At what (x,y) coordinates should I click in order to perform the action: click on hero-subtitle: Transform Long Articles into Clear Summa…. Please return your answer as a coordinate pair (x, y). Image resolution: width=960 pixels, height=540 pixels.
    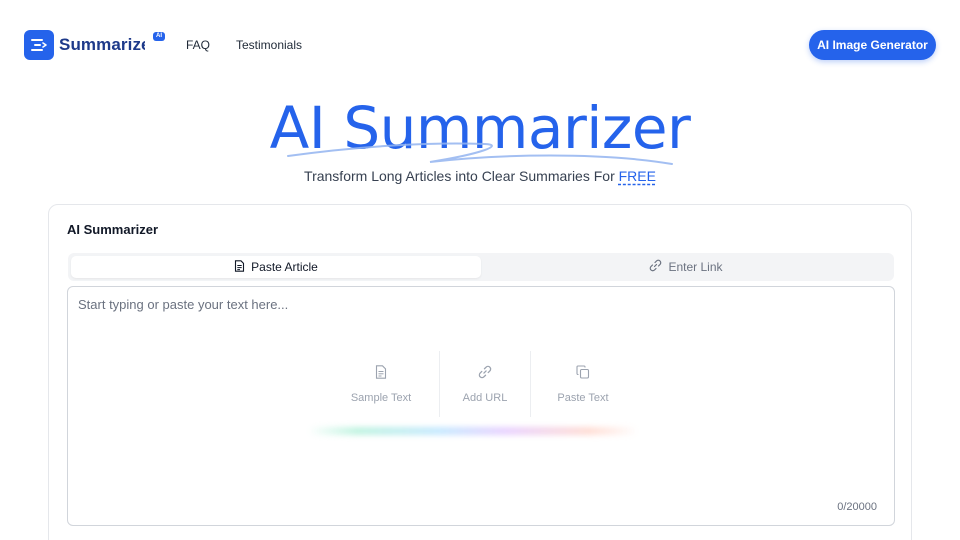
    Looking at the image, I should click on (480, 176).